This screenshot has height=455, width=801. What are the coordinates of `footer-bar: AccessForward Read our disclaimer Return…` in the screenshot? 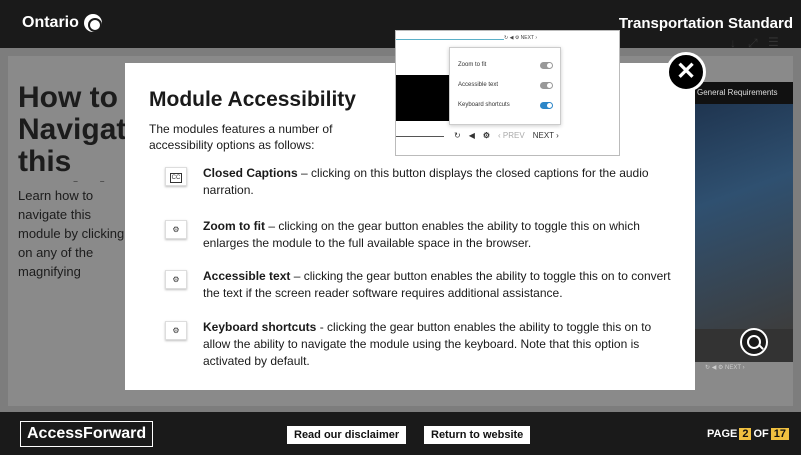 It's located at (400, 433).